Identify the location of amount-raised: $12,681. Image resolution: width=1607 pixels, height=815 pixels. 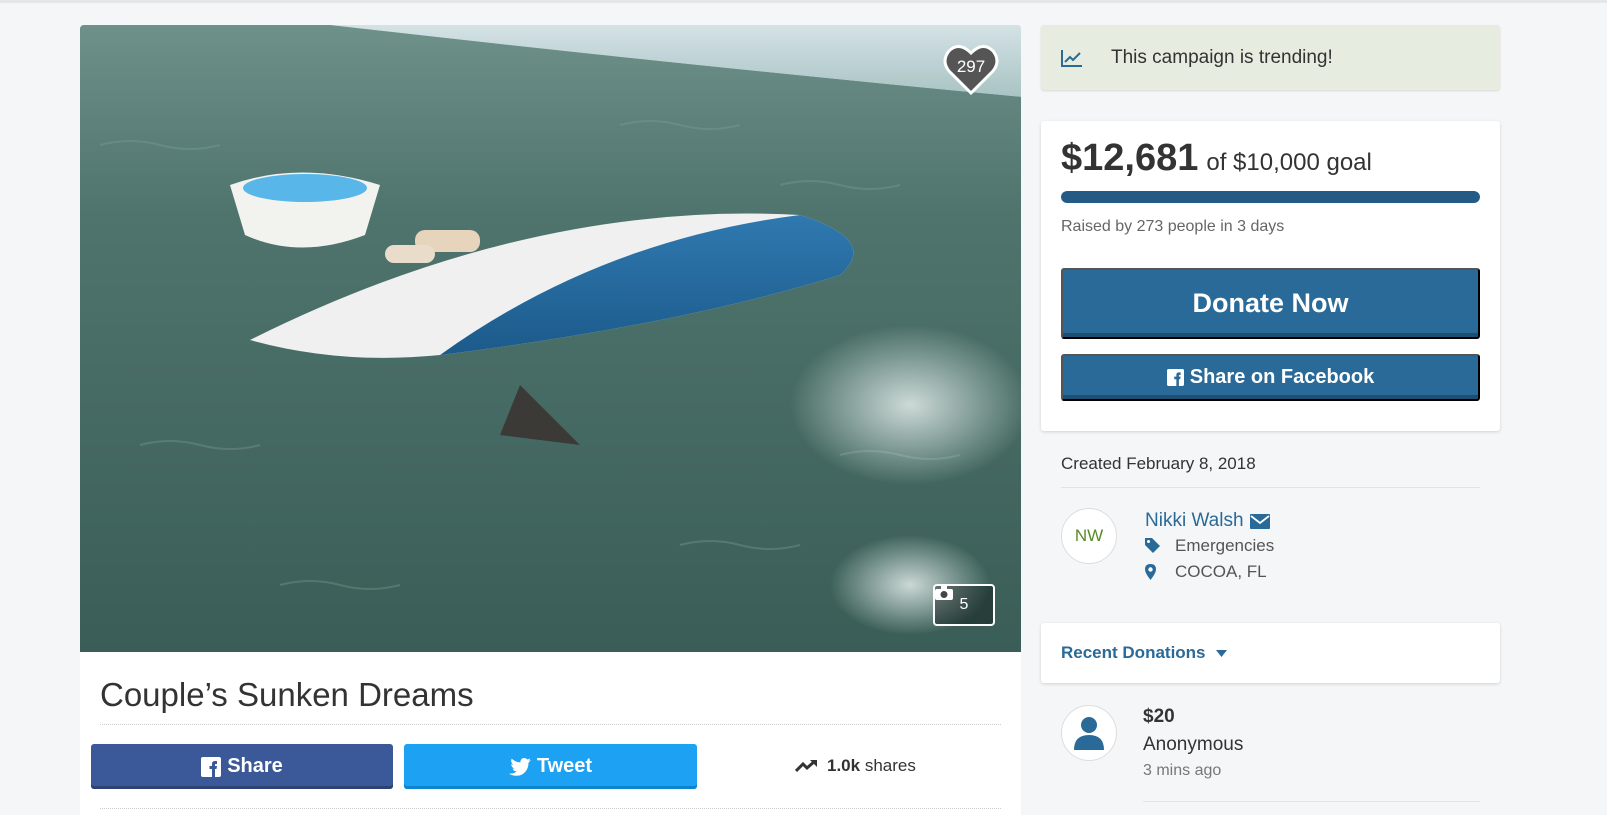
(1130, 158).